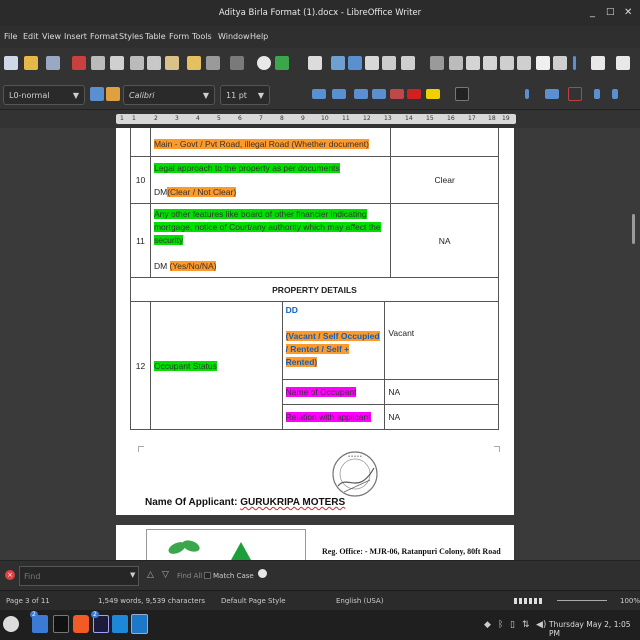 The height and width of the screenshot is (640, 640). What do you see at coordinates (131, 36) in the screenshot?
I see `menu-styles: Styles` at bounding box center [131, 36].